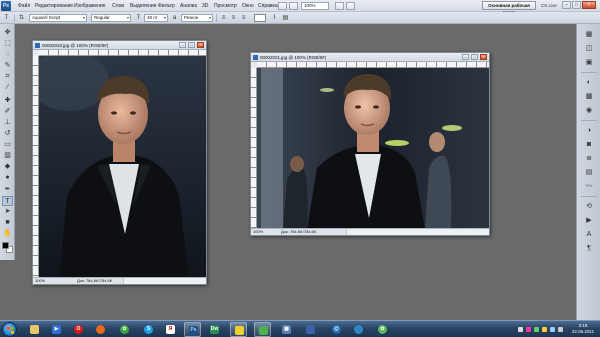  What do you see at coordinates (589, 111) in the screenshot?
I see `styles-panel-icon: ◉` at bounding box center [589, 111].